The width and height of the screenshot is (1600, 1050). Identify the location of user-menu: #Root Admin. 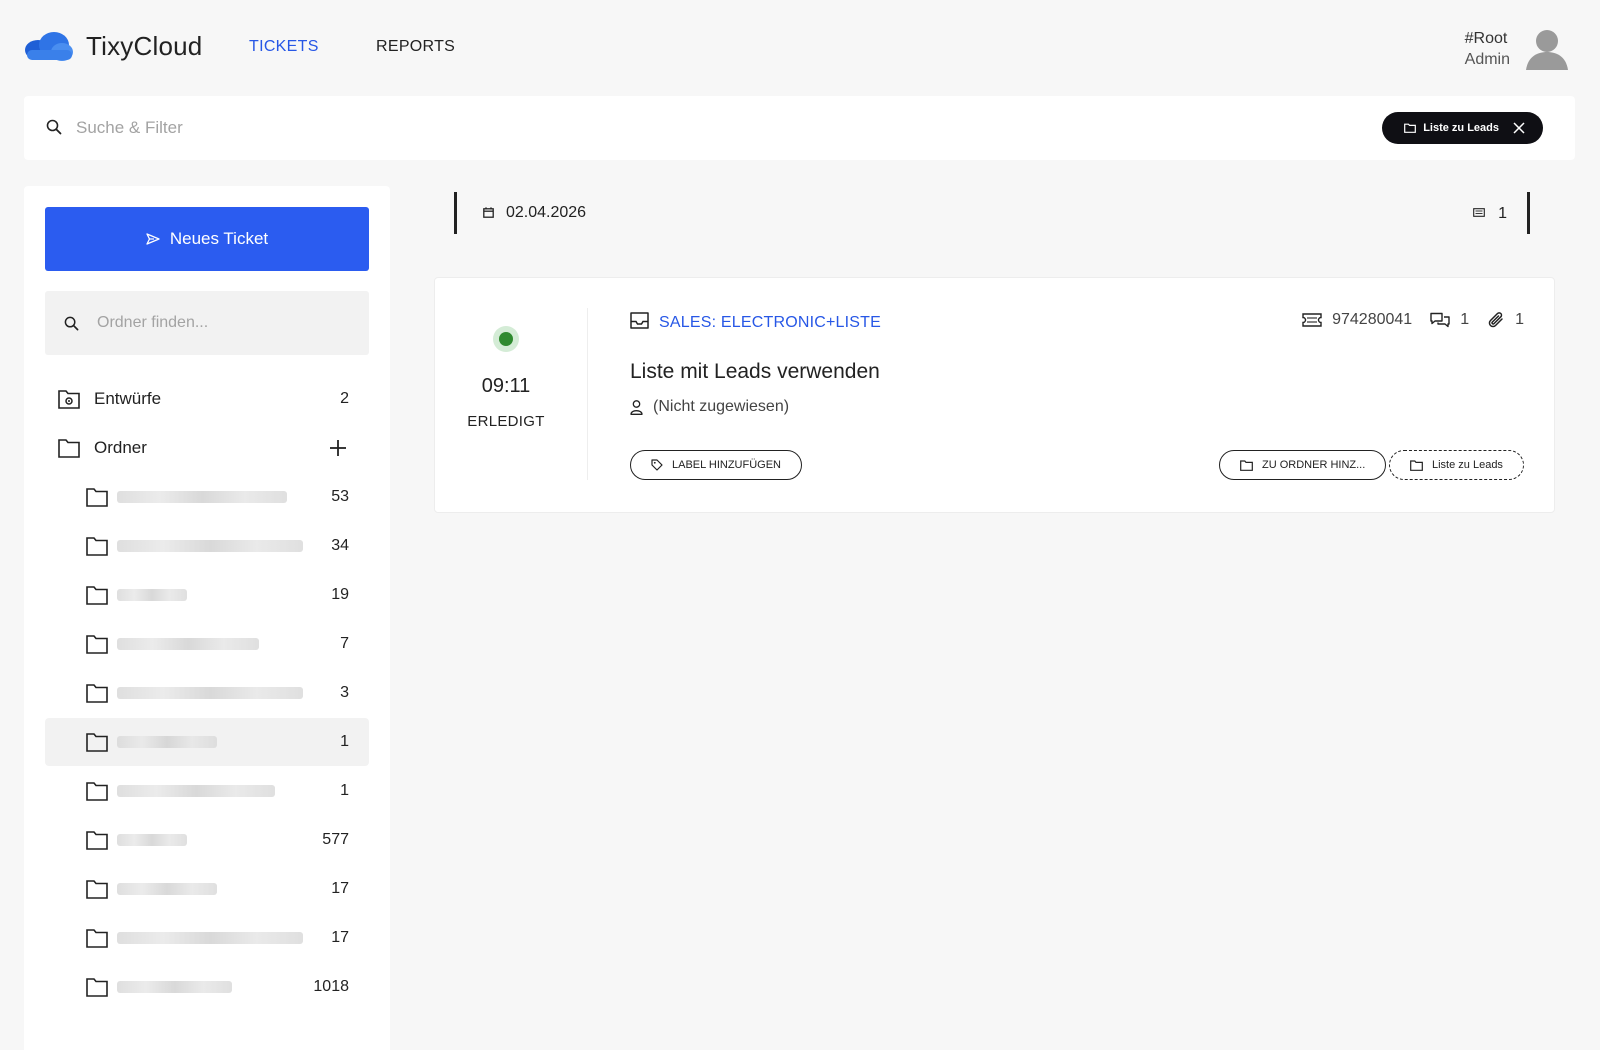
(1517, 49).